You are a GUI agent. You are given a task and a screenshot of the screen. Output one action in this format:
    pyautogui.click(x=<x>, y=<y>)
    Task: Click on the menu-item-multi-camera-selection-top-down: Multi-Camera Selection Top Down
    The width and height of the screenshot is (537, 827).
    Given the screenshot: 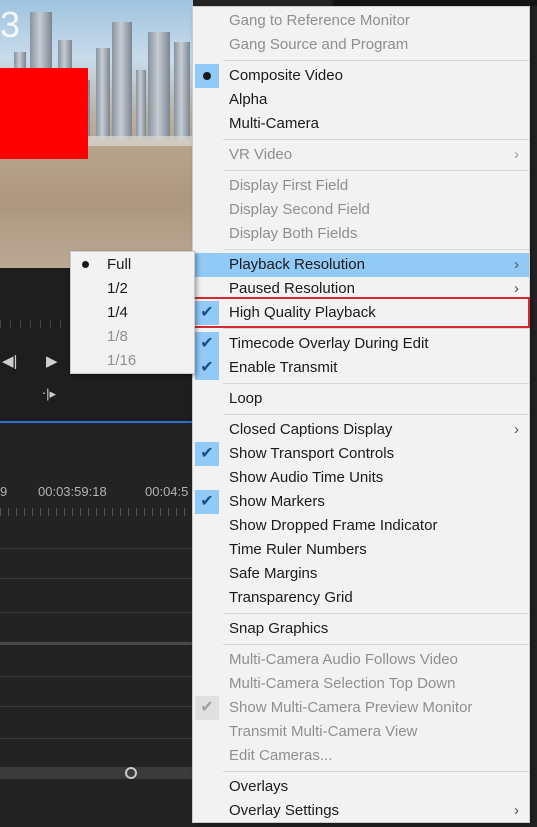 What is the action you would take?
    pyautogui.click(x=361, y=684)
    